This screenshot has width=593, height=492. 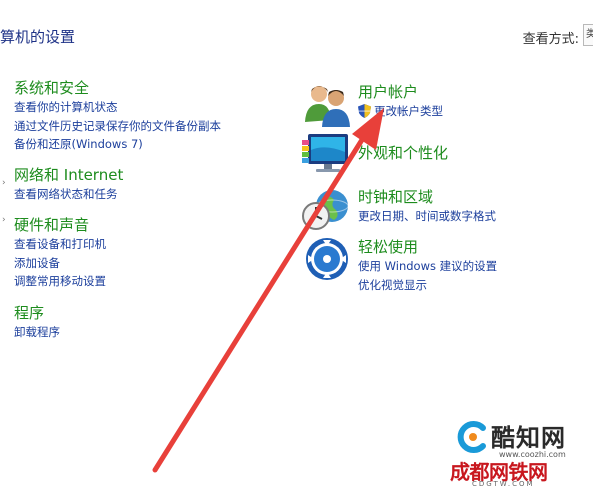 What do you see at coordinates (511, 472) in the screenshot?
I see `watermark-cdgtw: 成都网铁网 CDGTW.COM` at bounding box center [511, 472].